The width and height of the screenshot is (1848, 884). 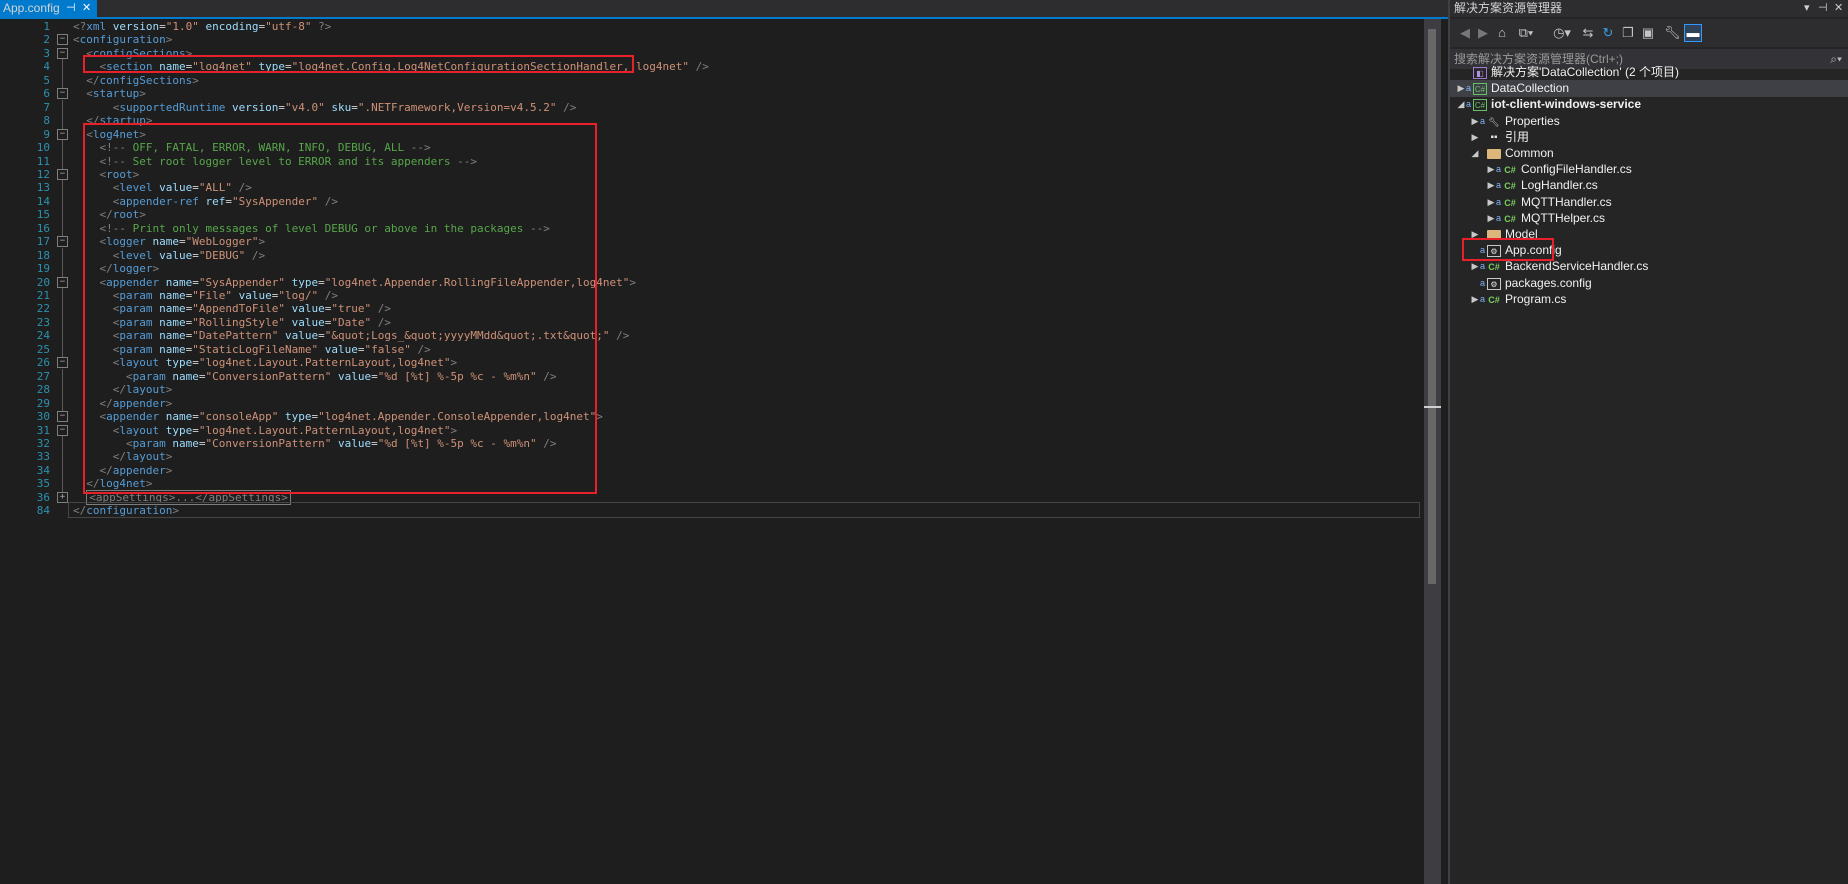 What do you see at coordinates (1585, 72) in the screenshot?
I see `tree-item-label: 解决方案'DataCollection' (2 个项目)` at bounding box center [1585, 72].